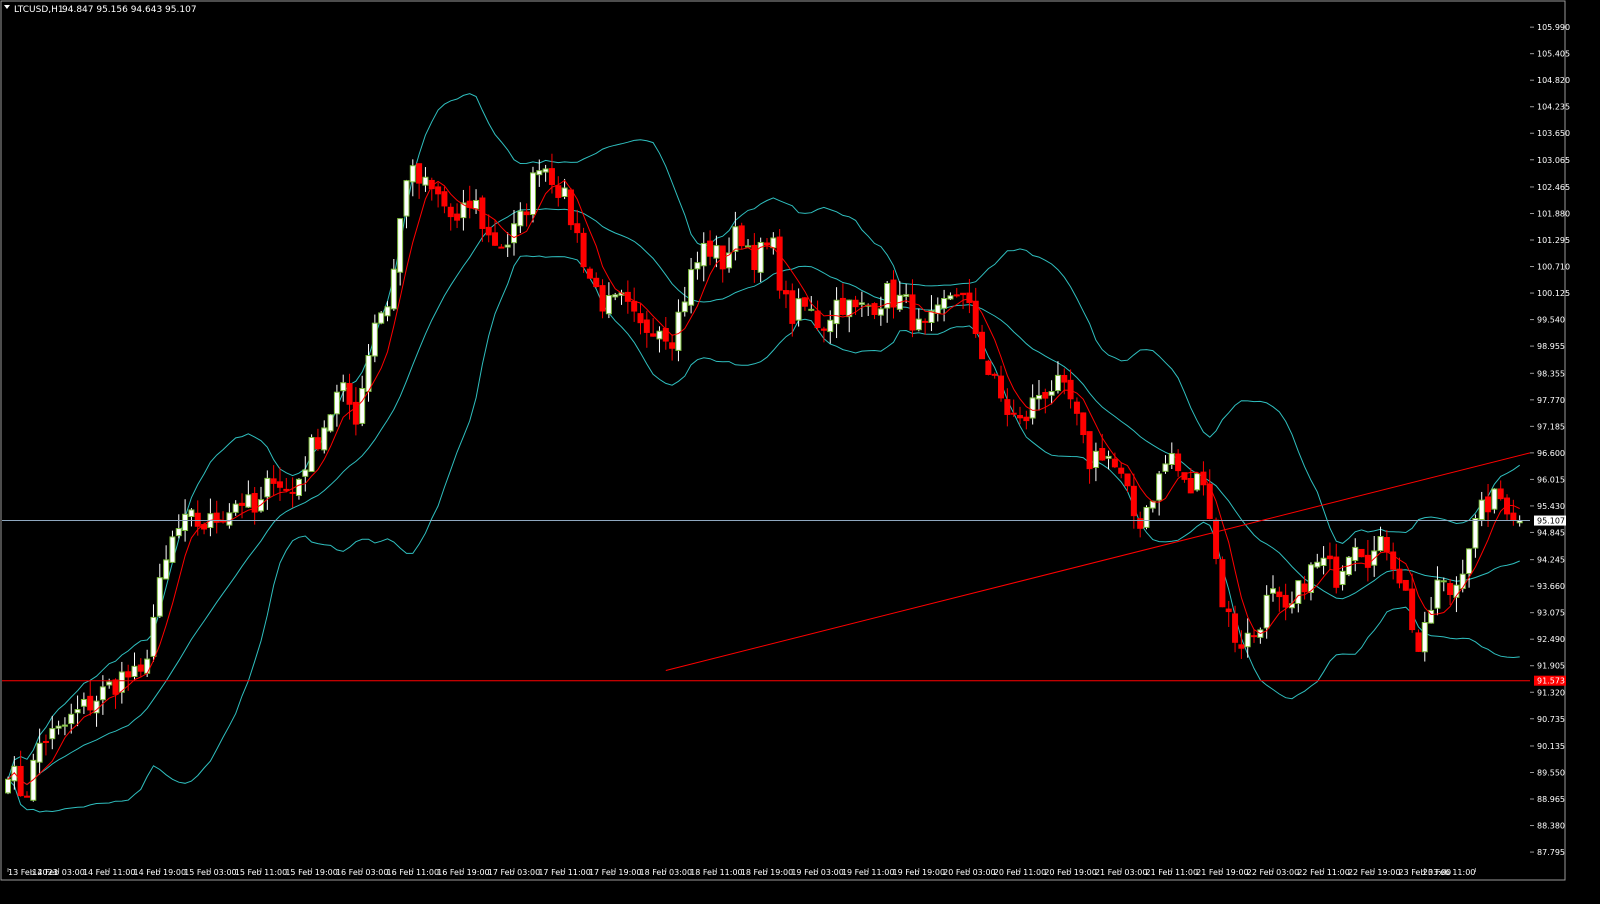 The width and height of the screenshot is (1600, 904). I want to click on y-tick-label: 96.600, so click(1551, 453).